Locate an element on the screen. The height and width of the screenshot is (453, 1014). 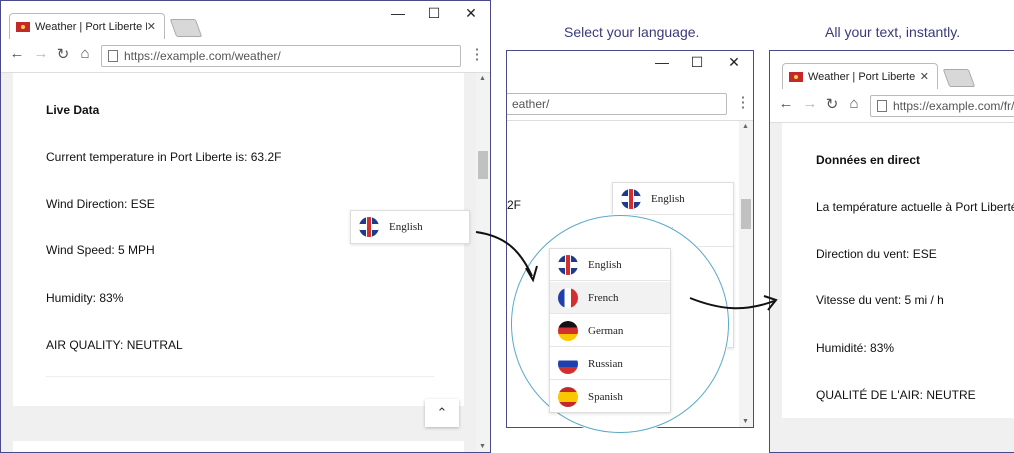
arrow-to-dropdown is located at coordinates (504, 254).